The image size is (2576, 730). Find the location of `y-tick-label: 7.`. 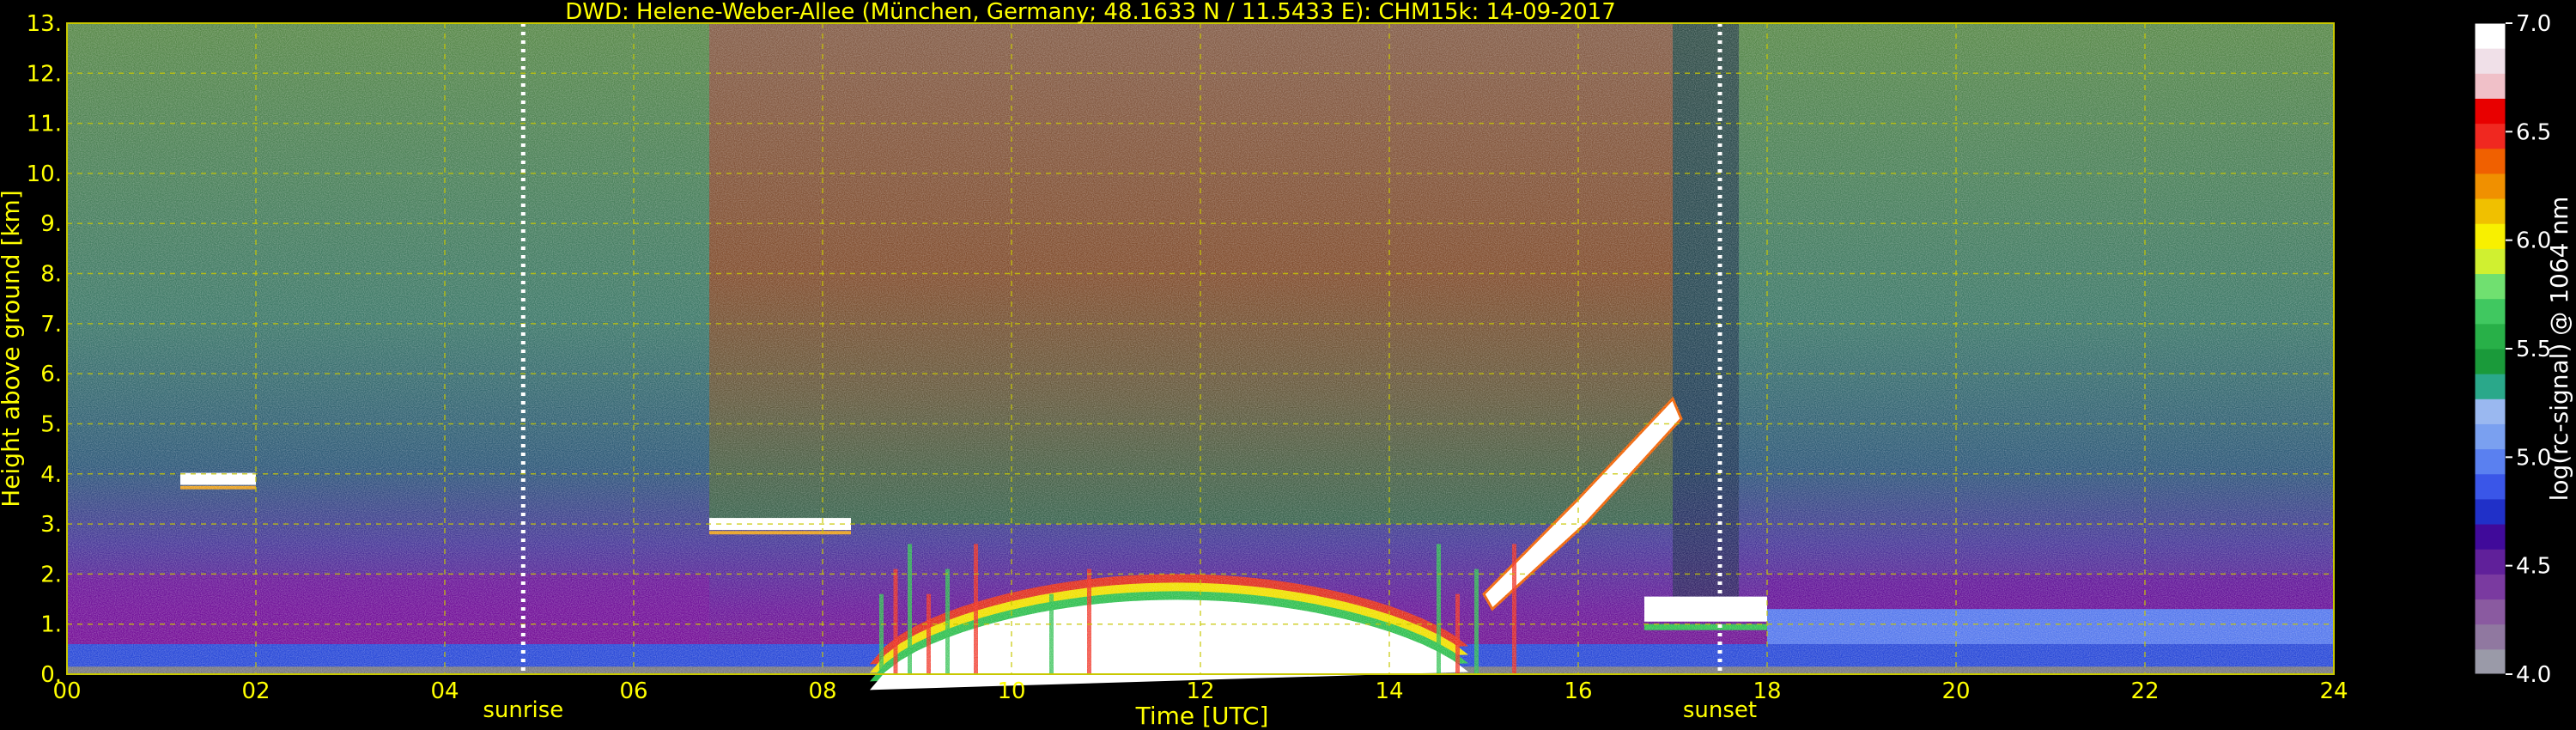

y-tick-label: 7. is located at coordinates (51, 325).